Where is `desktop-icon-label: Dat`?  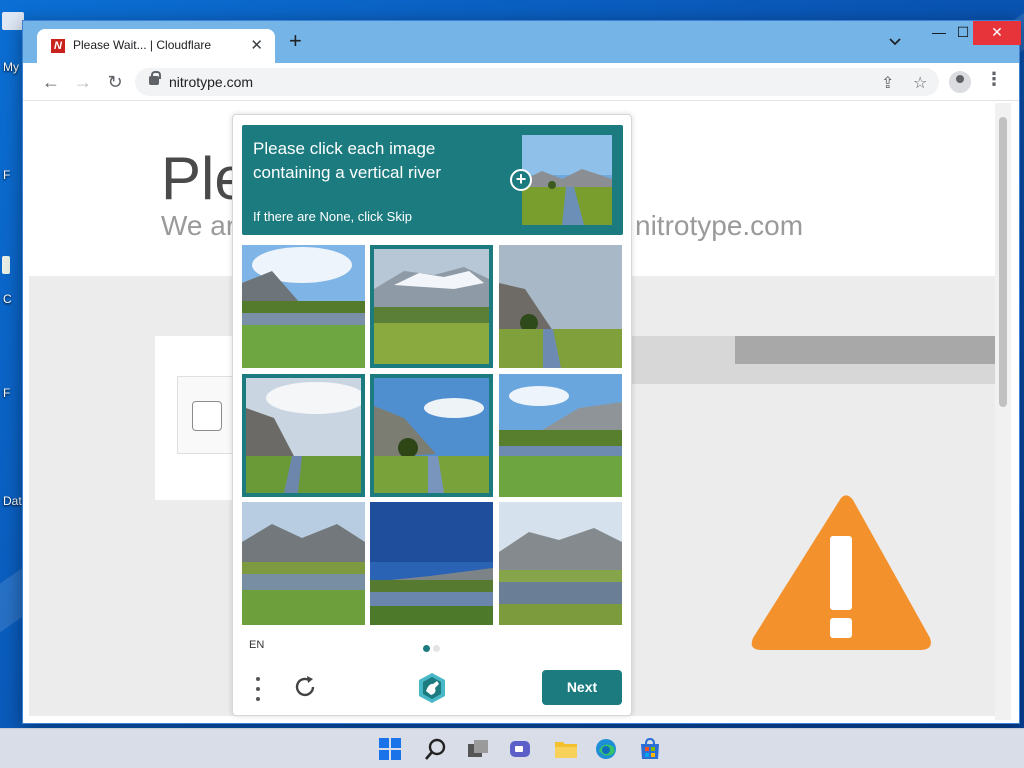 desktop-icon-label: Dat is located at coordinates (12, 501).